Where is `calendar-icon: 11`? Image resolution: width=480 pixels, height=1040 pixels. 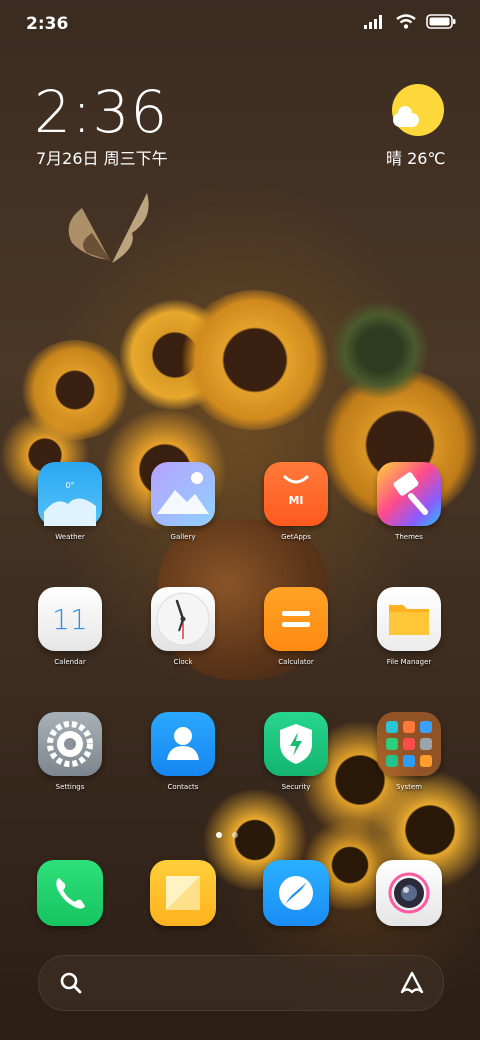
calendar-icon: 11 is located at coordinates (70, 619).